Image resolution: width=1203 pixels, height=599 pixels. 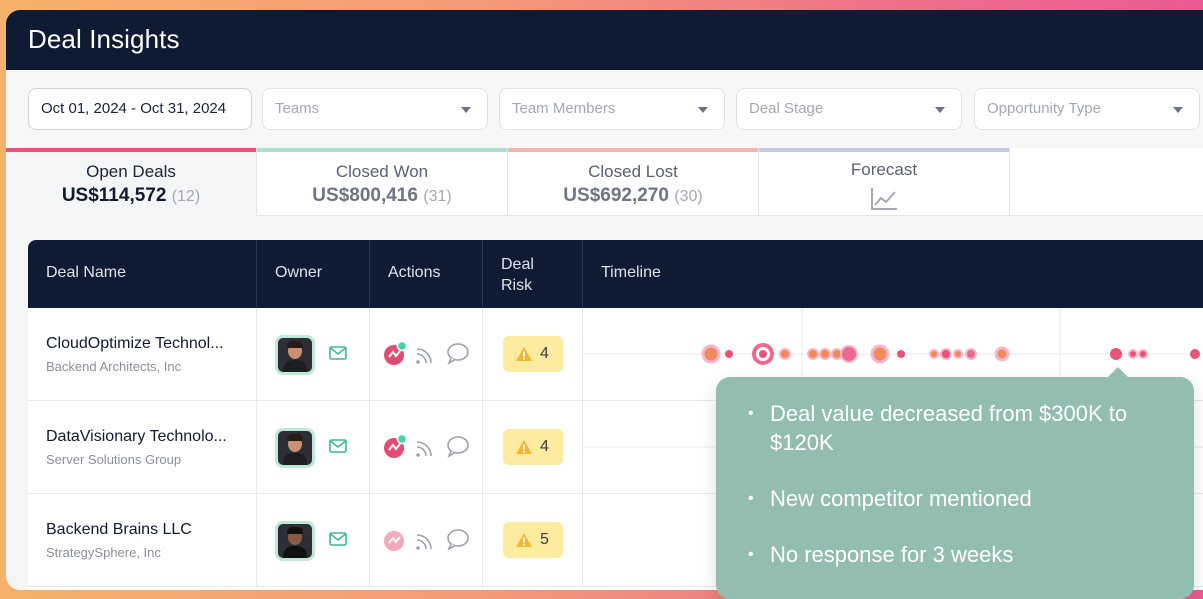 What do you see at coordinates (884, 169) in the screenshot?
I see `tab-label: Forecast` at bounding box center [884, 169].